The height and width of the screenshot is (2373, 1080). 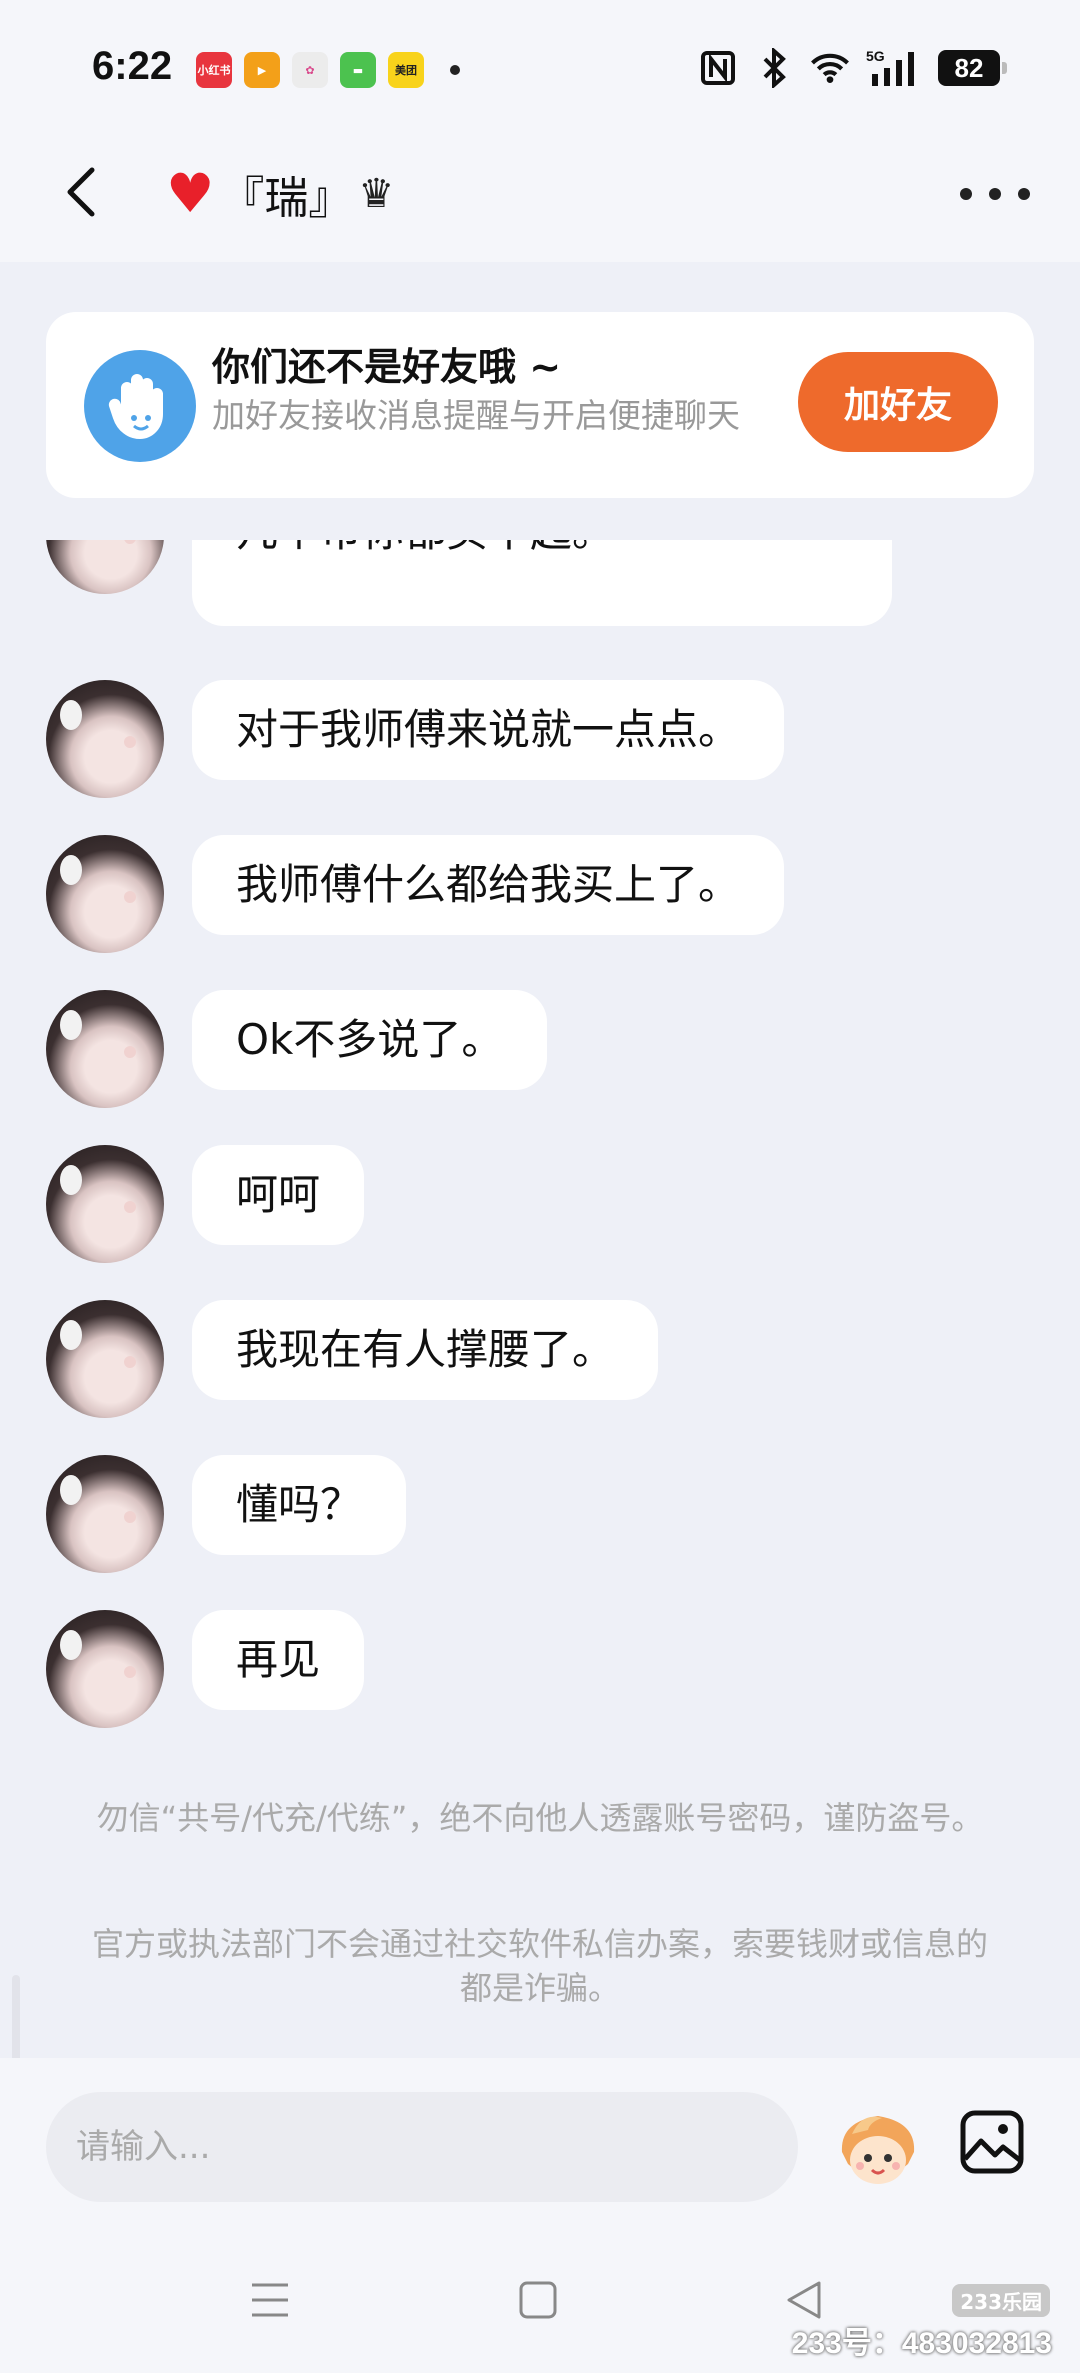 I want to click on sticker-button, so click(x=878, y=2148).